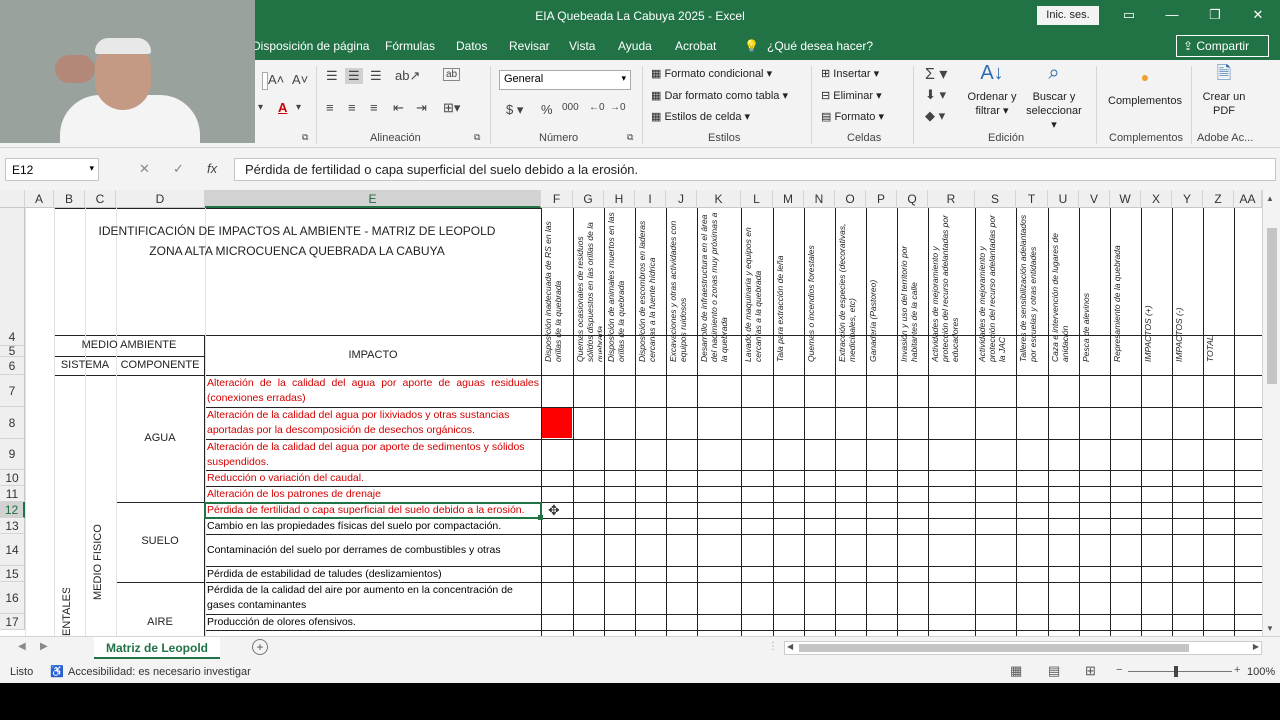  What do you see at coordinates (410, 46) in the screenshot?
I see `tab-formulas: Fórmulas` at bounding box center [410, 46].